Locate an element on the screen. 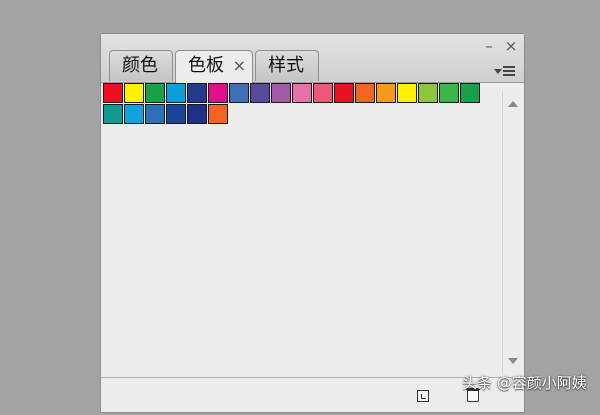  chevron-down-icon is located at coordinates (498, 71).